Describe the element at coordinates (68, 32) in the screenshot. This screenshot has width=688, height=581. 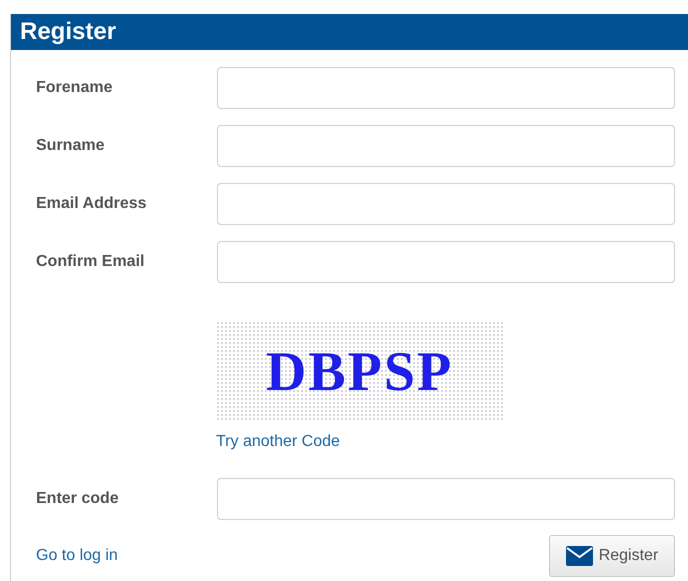
I see `panel-title: Register` at that location.